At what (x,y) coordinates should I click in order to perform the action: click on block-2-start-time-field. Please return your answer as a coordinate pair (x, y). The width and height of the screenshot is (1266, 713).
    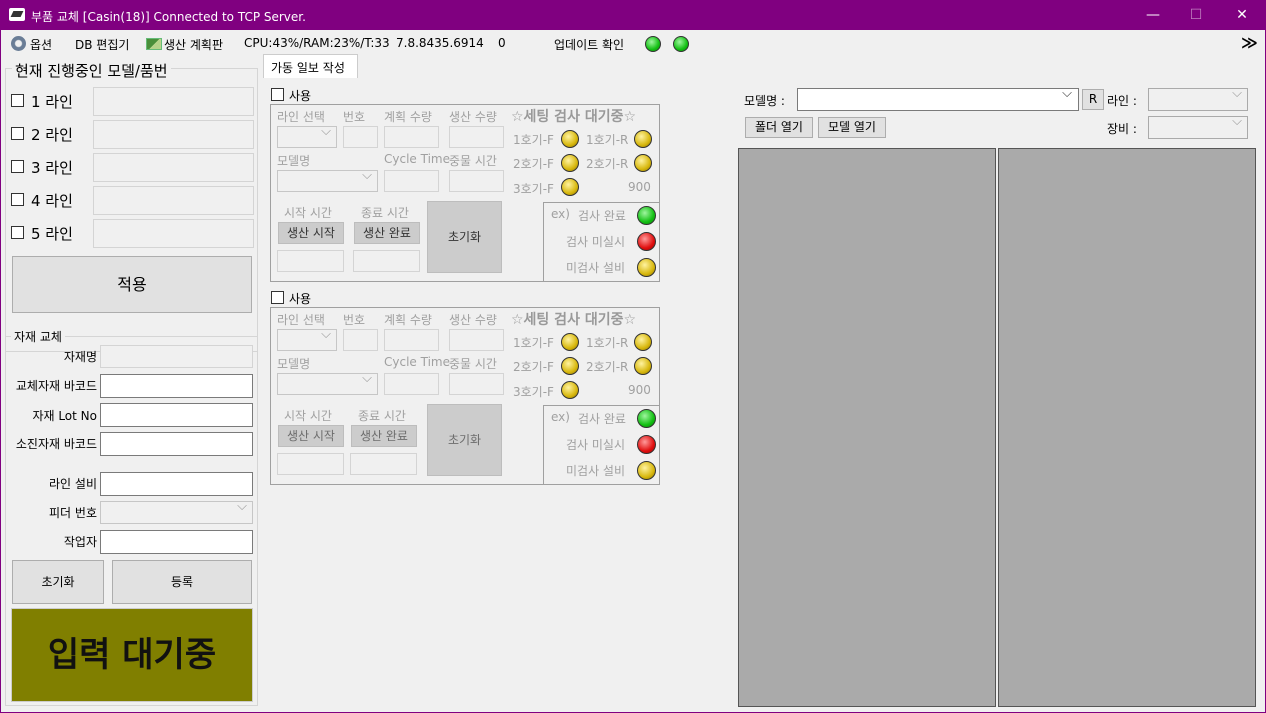
    Looking at the image, I should click on (310, 464).